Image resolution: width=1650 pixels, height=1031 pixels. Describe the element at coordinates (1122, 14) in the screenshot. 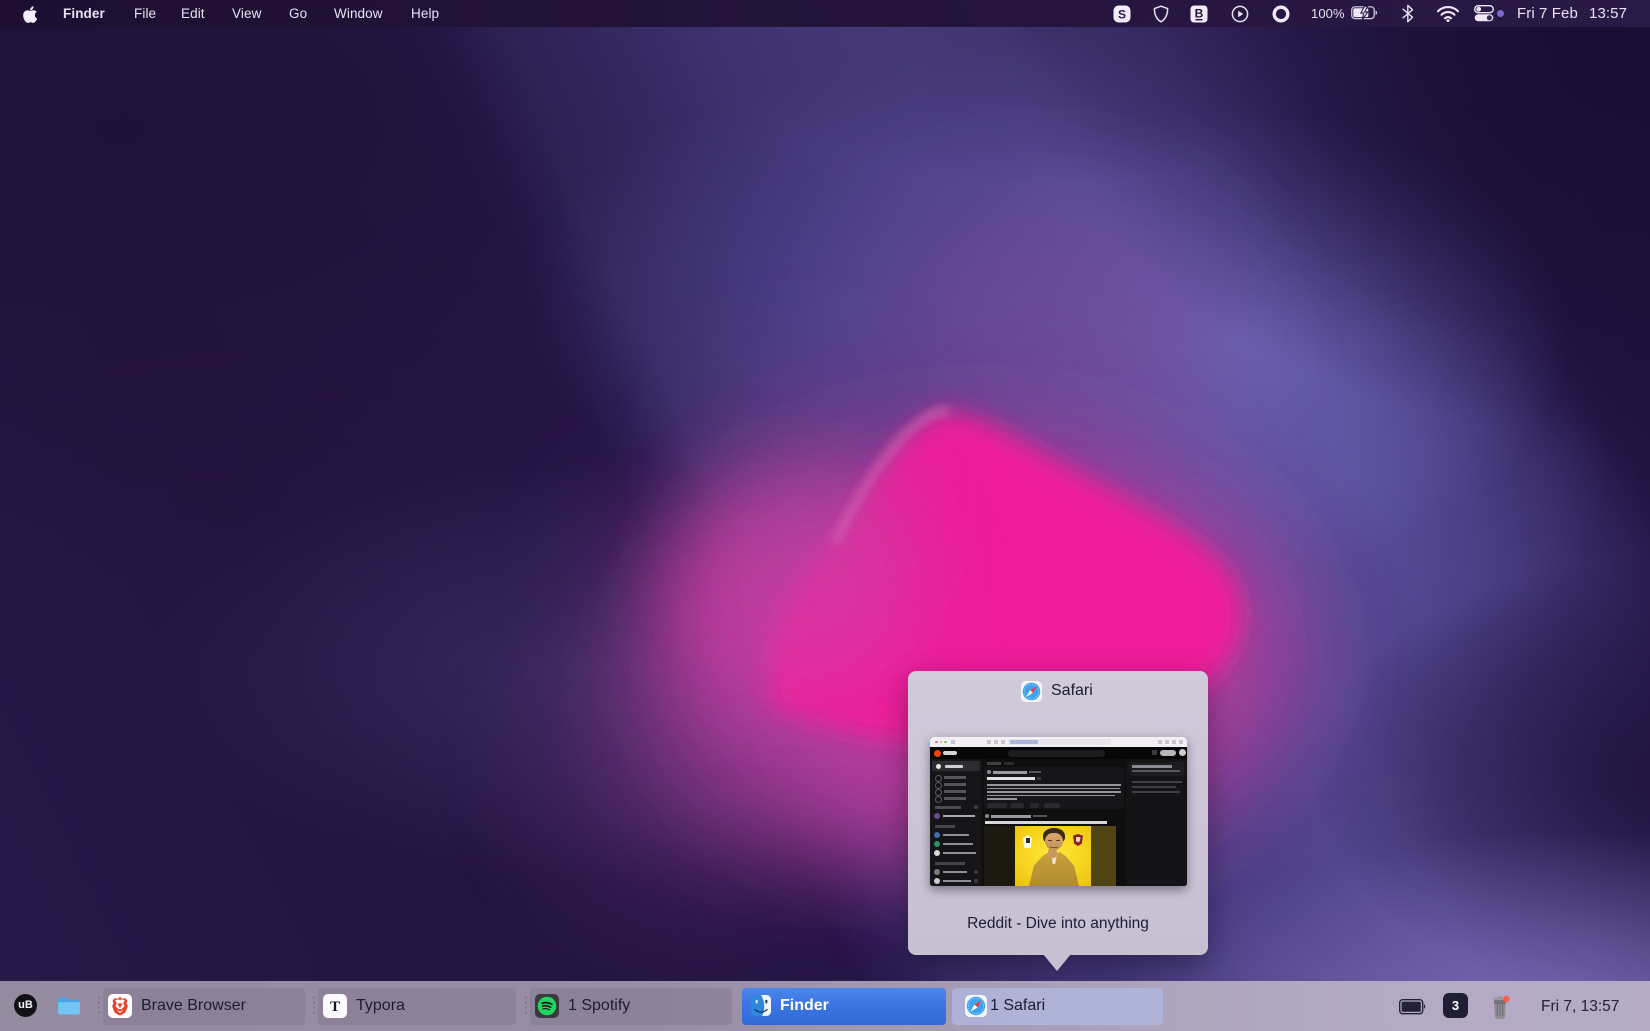

I see `svg-text: S` at that location.